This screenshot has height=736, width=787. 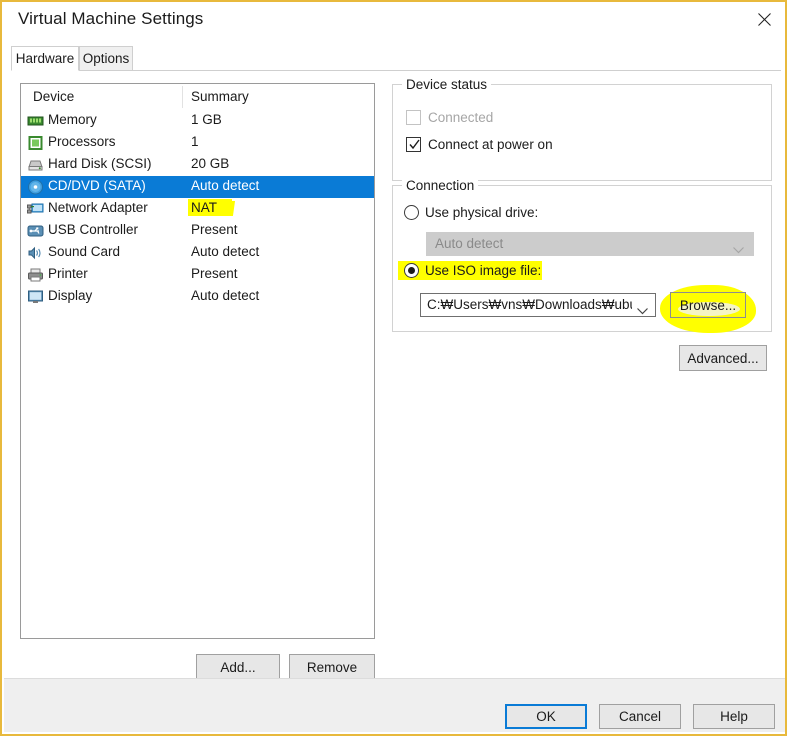 What do you see at coordinates (35, 297) in the screenshot?
I see `display-icon` at bounding box center [35, 297].